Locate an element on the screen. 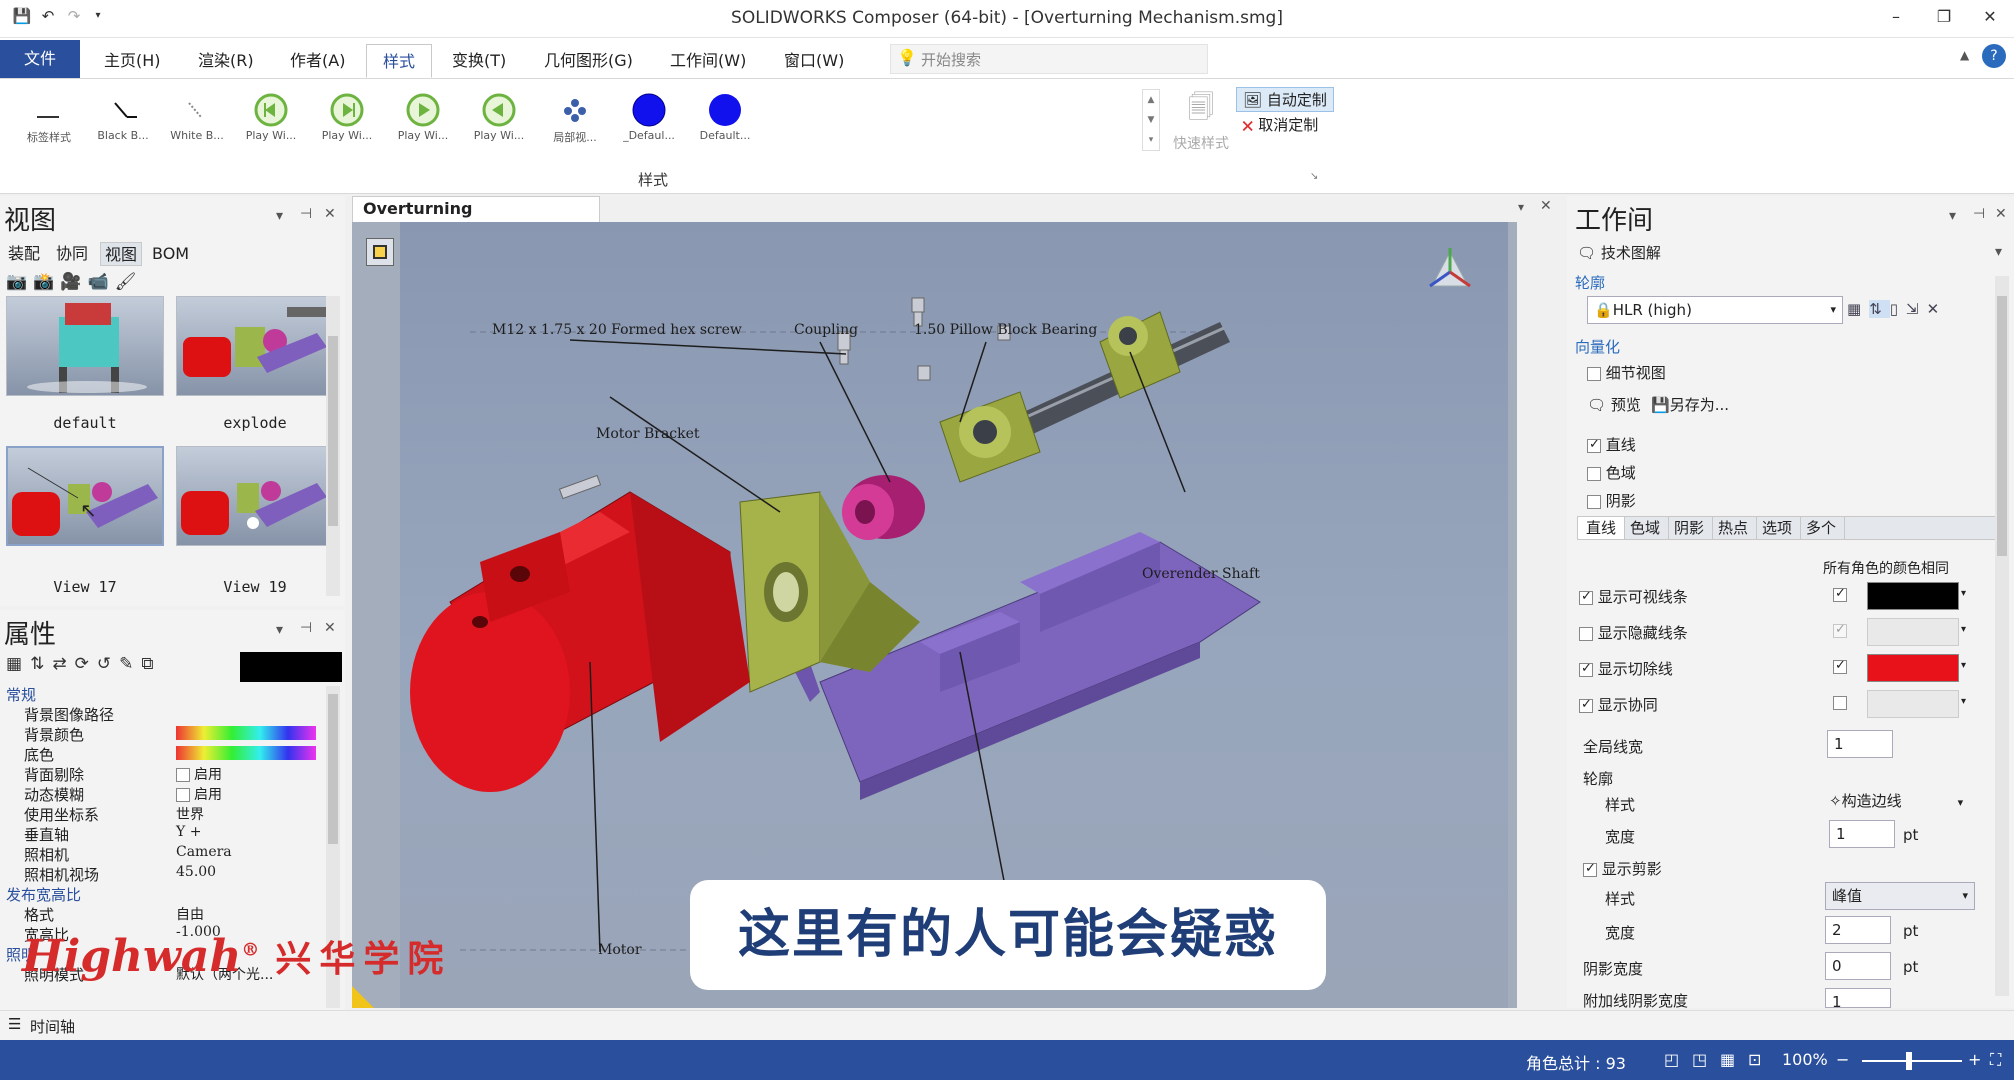  grid-icon: ▦ is located at coordinates (1858, 309).